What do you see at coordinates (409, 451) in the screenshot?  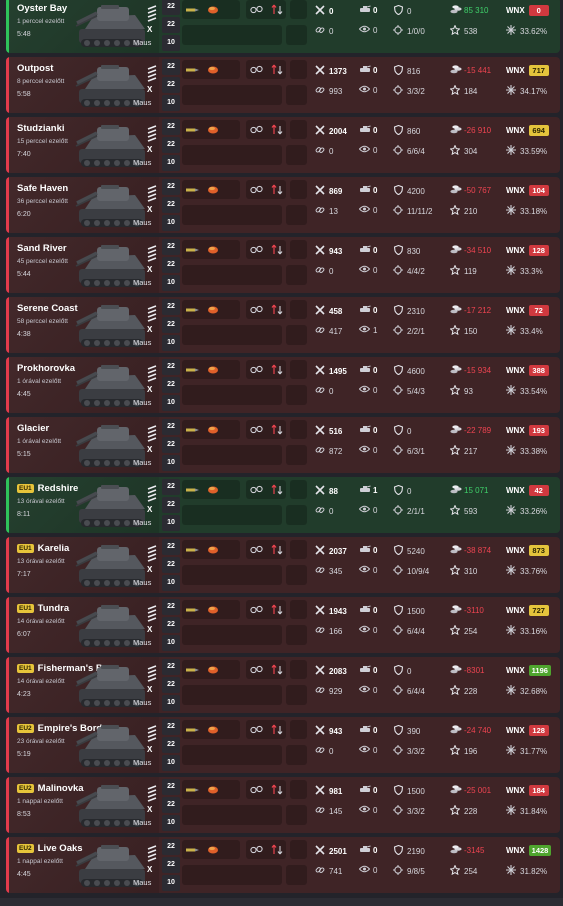 I see `stat-shots: 6/3/1` at bounding box center [409, 451].